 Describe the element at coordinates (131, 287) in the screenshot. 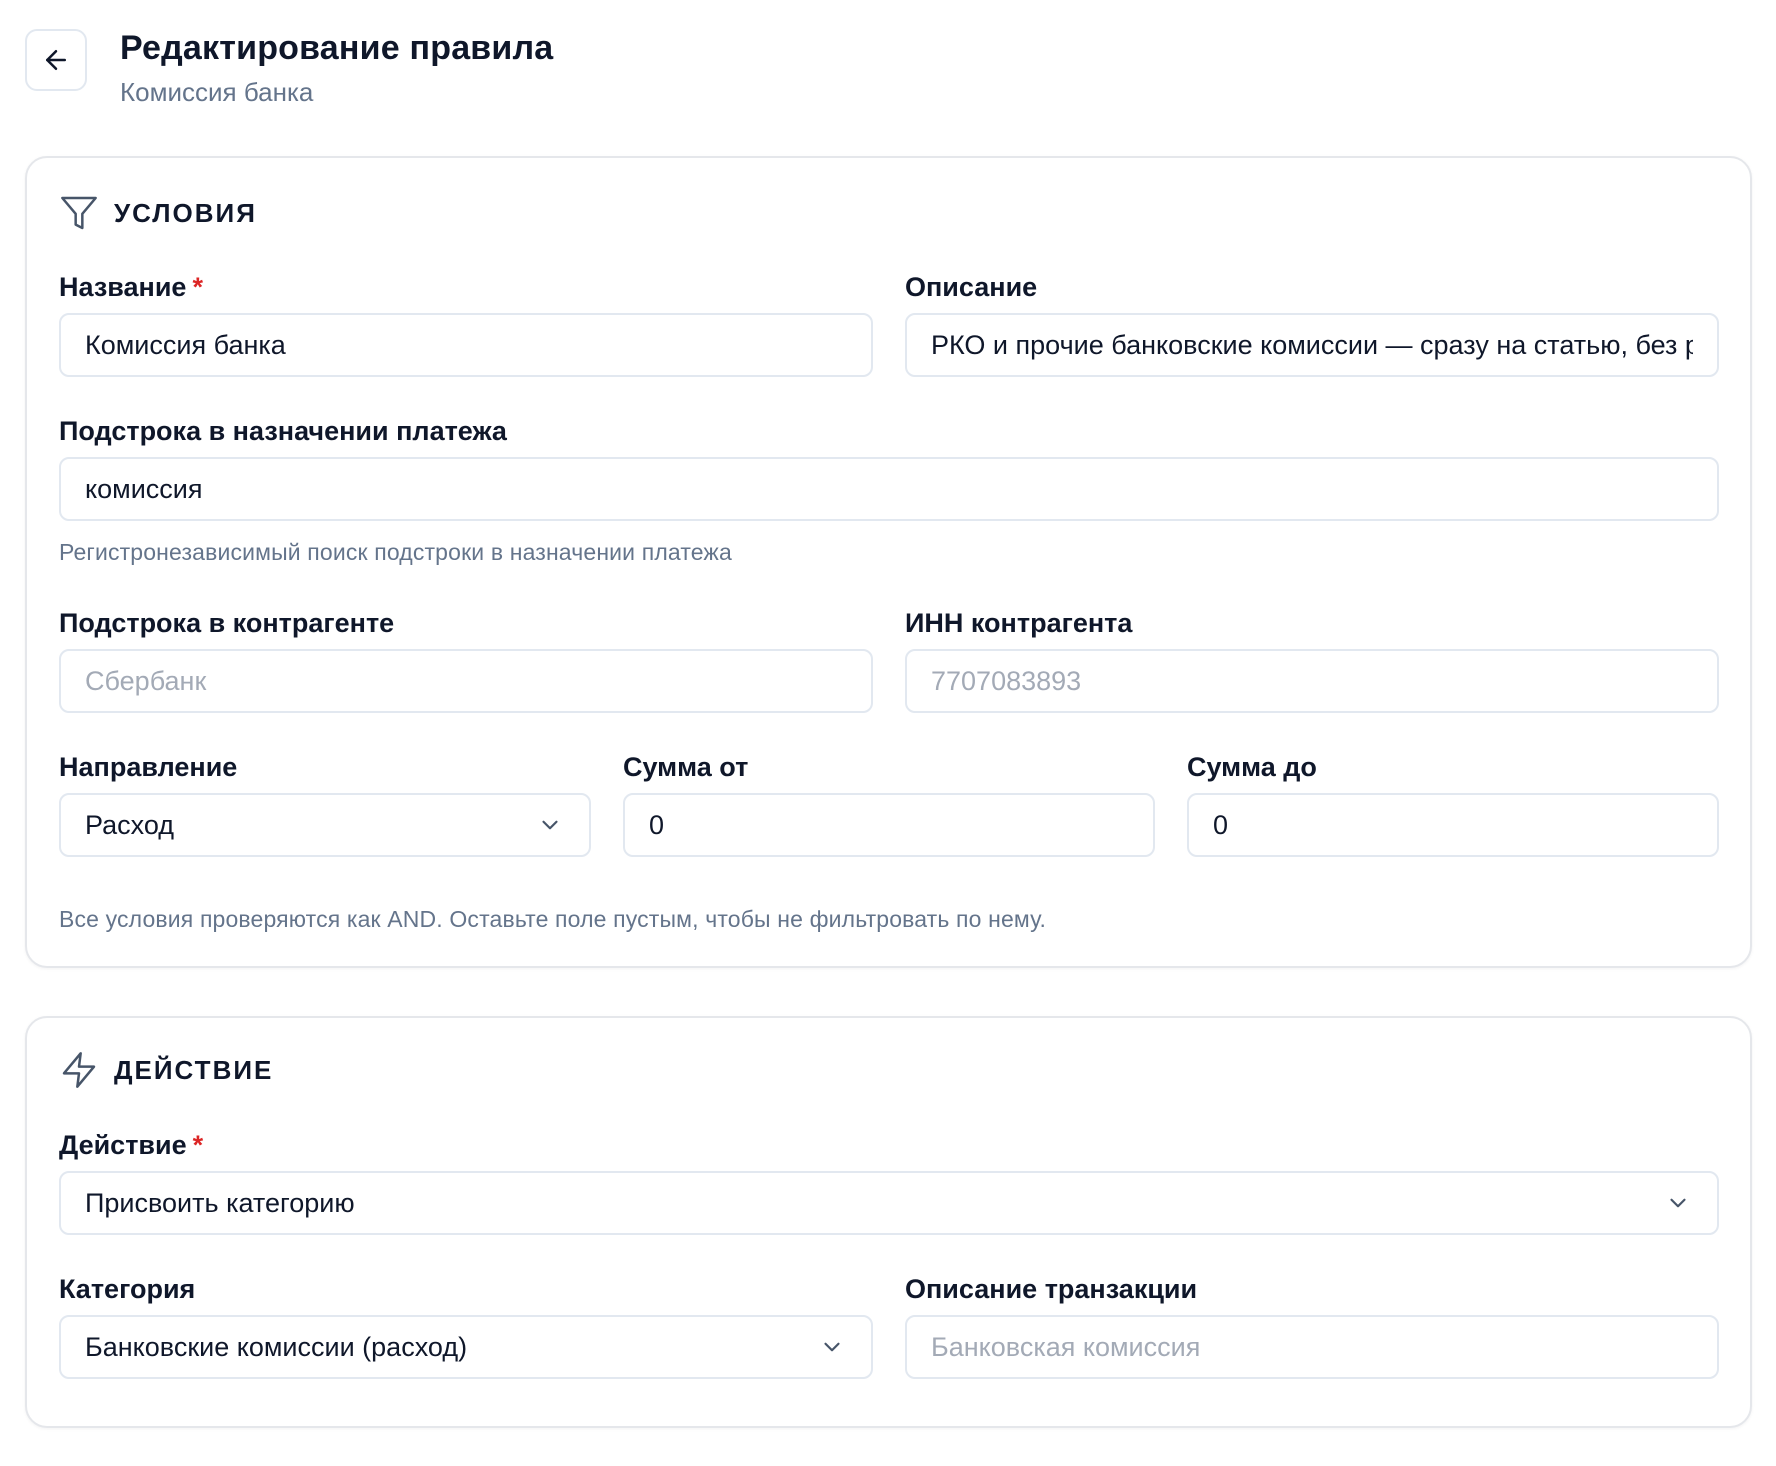

I see `name-label: Название *` at that location.